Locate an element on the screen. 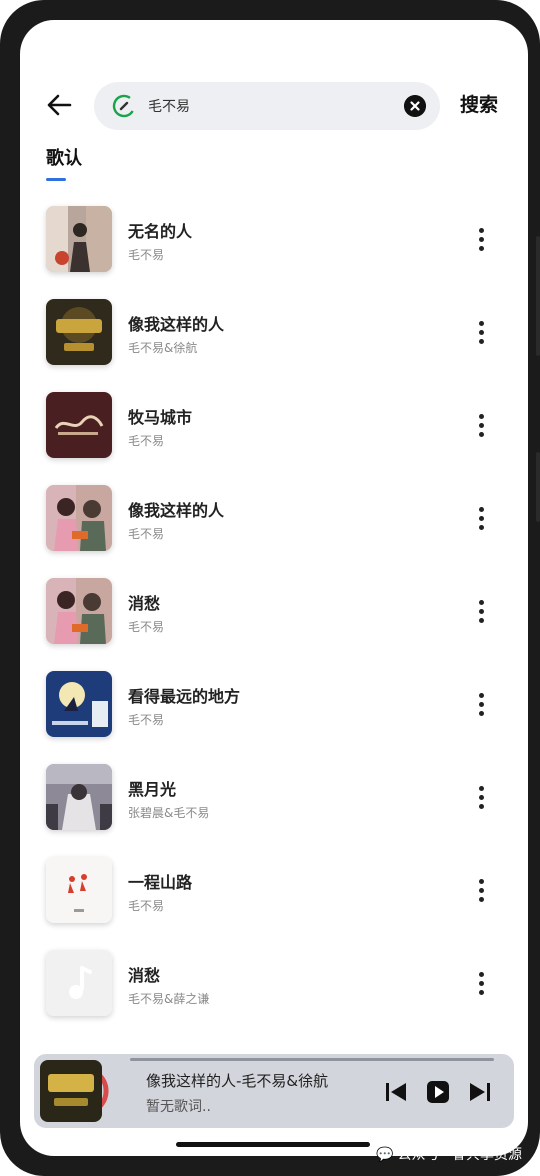  next-track-icon is located at coordinates (480, 1092).